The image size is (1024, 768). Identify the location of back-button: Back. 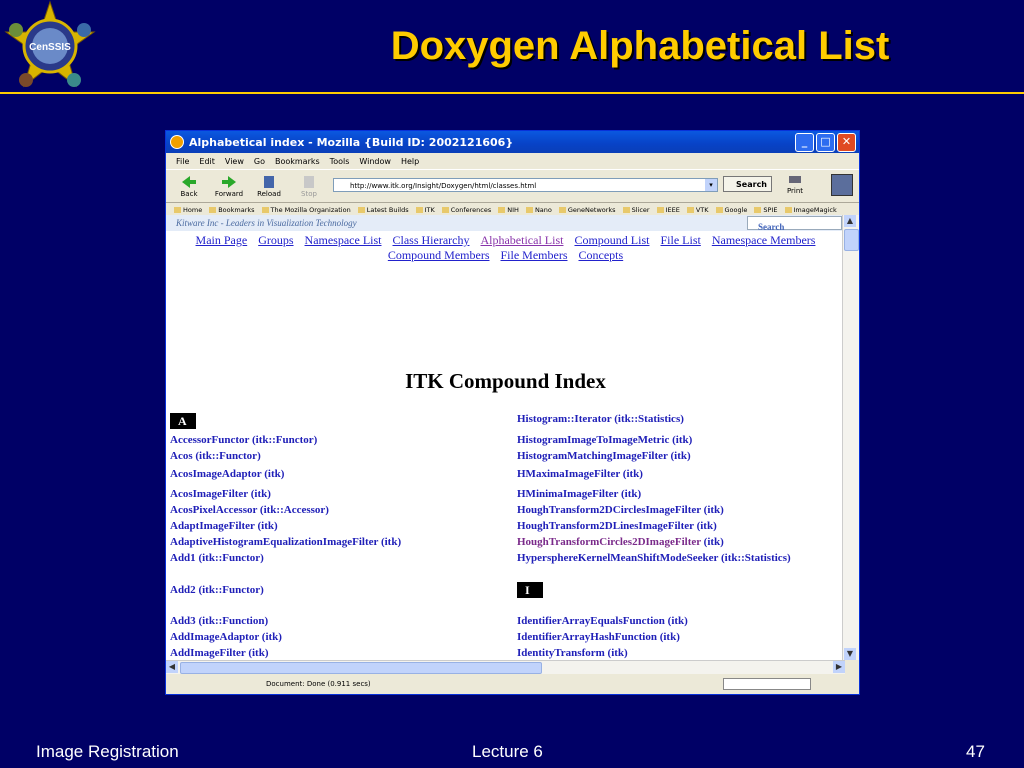
(189, 186).